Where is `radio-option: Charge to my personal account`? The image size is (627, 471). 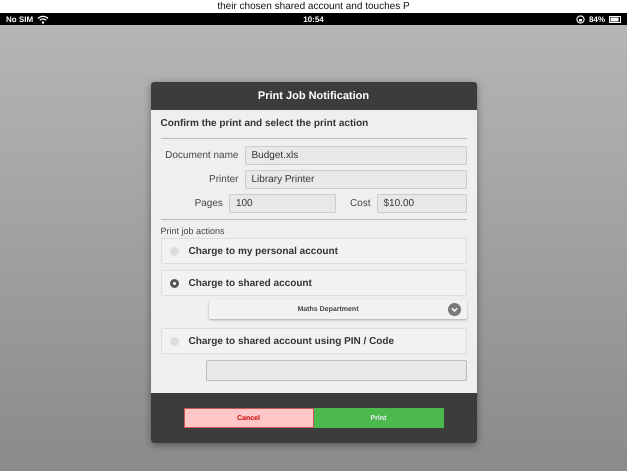
radio-option: Charge to my personal account is located at coordinates (313, 251).